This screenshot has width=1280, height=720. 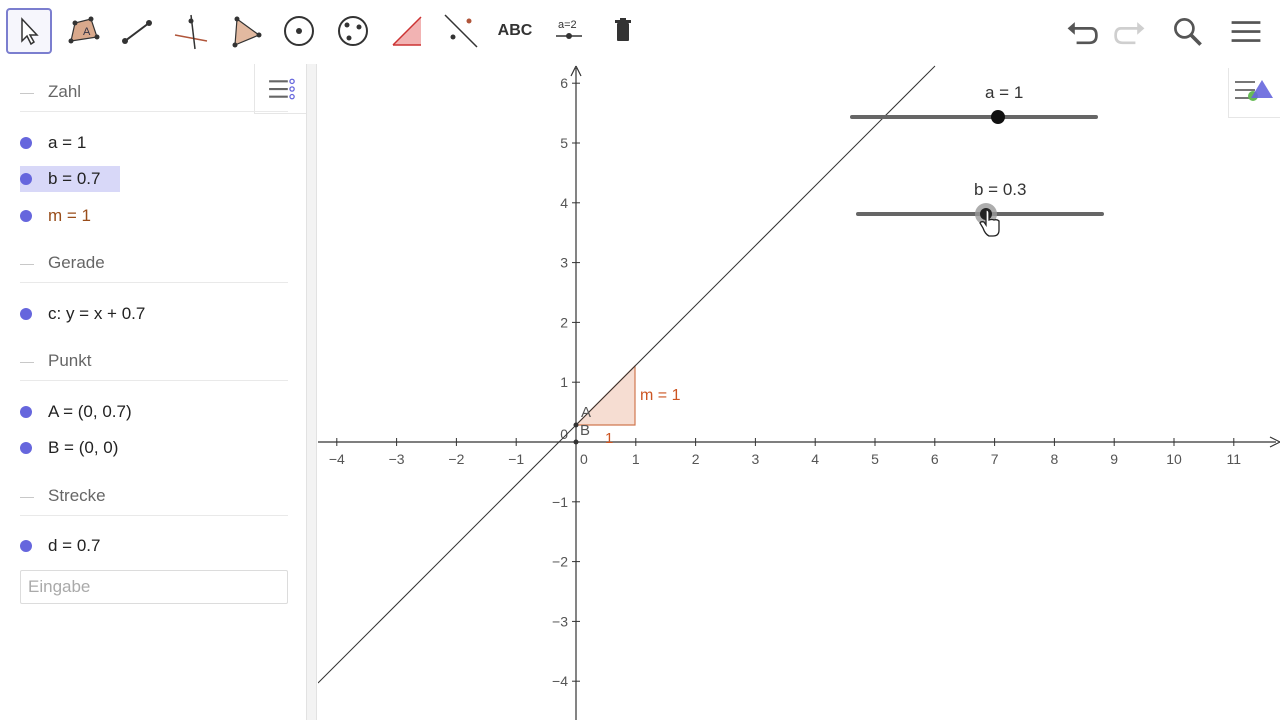 What do you see at coordinates (69, 448) in the screenshot?
I see `algebra-item-B: B = (0, 0)` at bounding box center [69, 448].